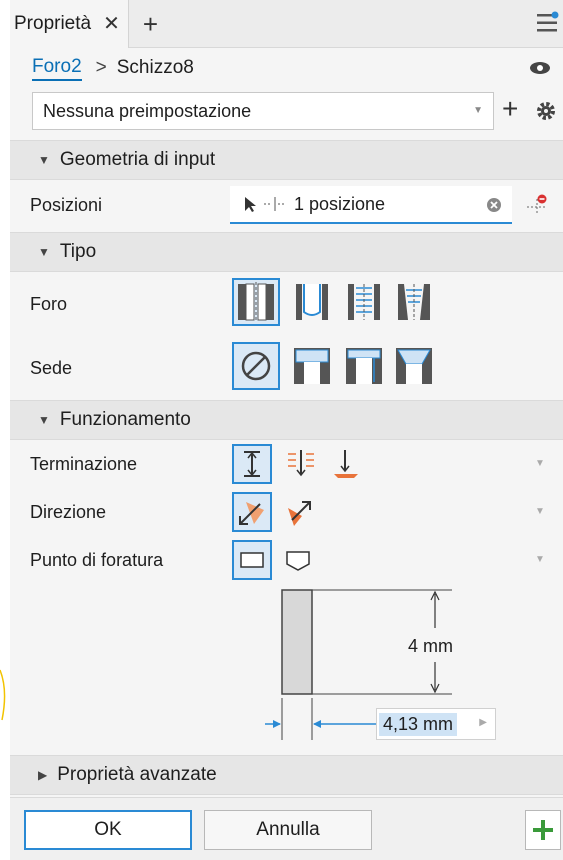 Image resolution: width=563 pixels, height=860 pixels. I want to click on hamburger-icon, so click(547, 23).